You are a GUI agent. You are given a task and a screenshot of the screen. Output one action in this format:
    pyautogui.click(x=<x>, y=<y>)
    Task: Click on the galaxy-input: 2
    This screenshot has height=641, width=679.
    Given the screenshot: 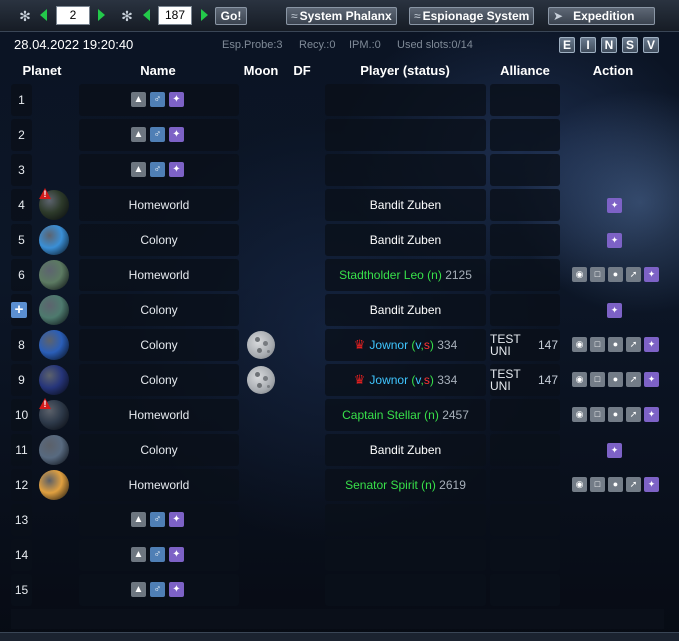 What is the action you would take?
    pyautogui.click(x=73, y=15)
    